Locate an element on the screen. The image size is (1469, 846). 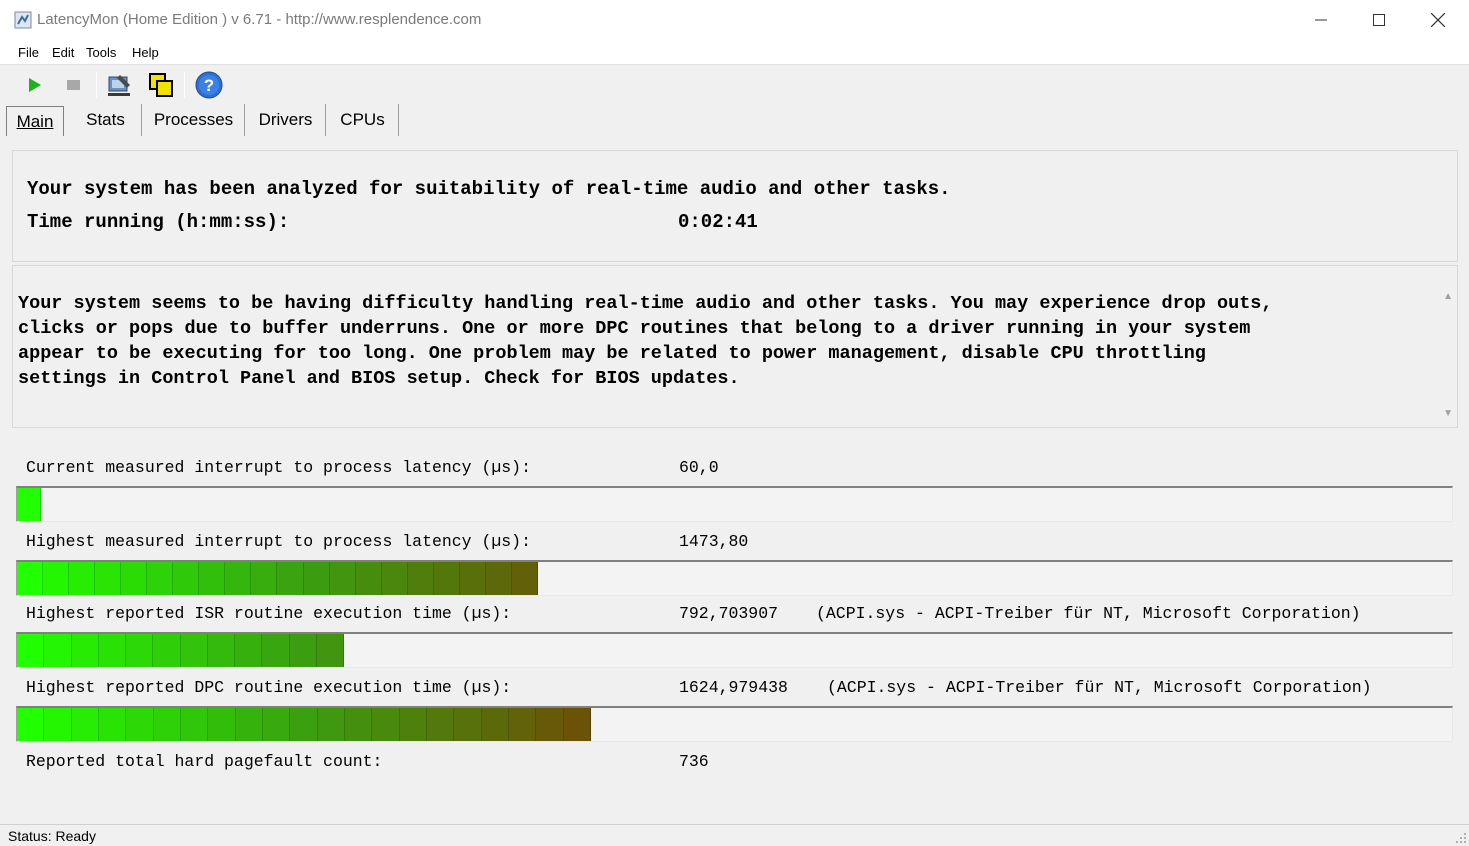
tab-drivers: Drivers is located at coordinates (286, 120).